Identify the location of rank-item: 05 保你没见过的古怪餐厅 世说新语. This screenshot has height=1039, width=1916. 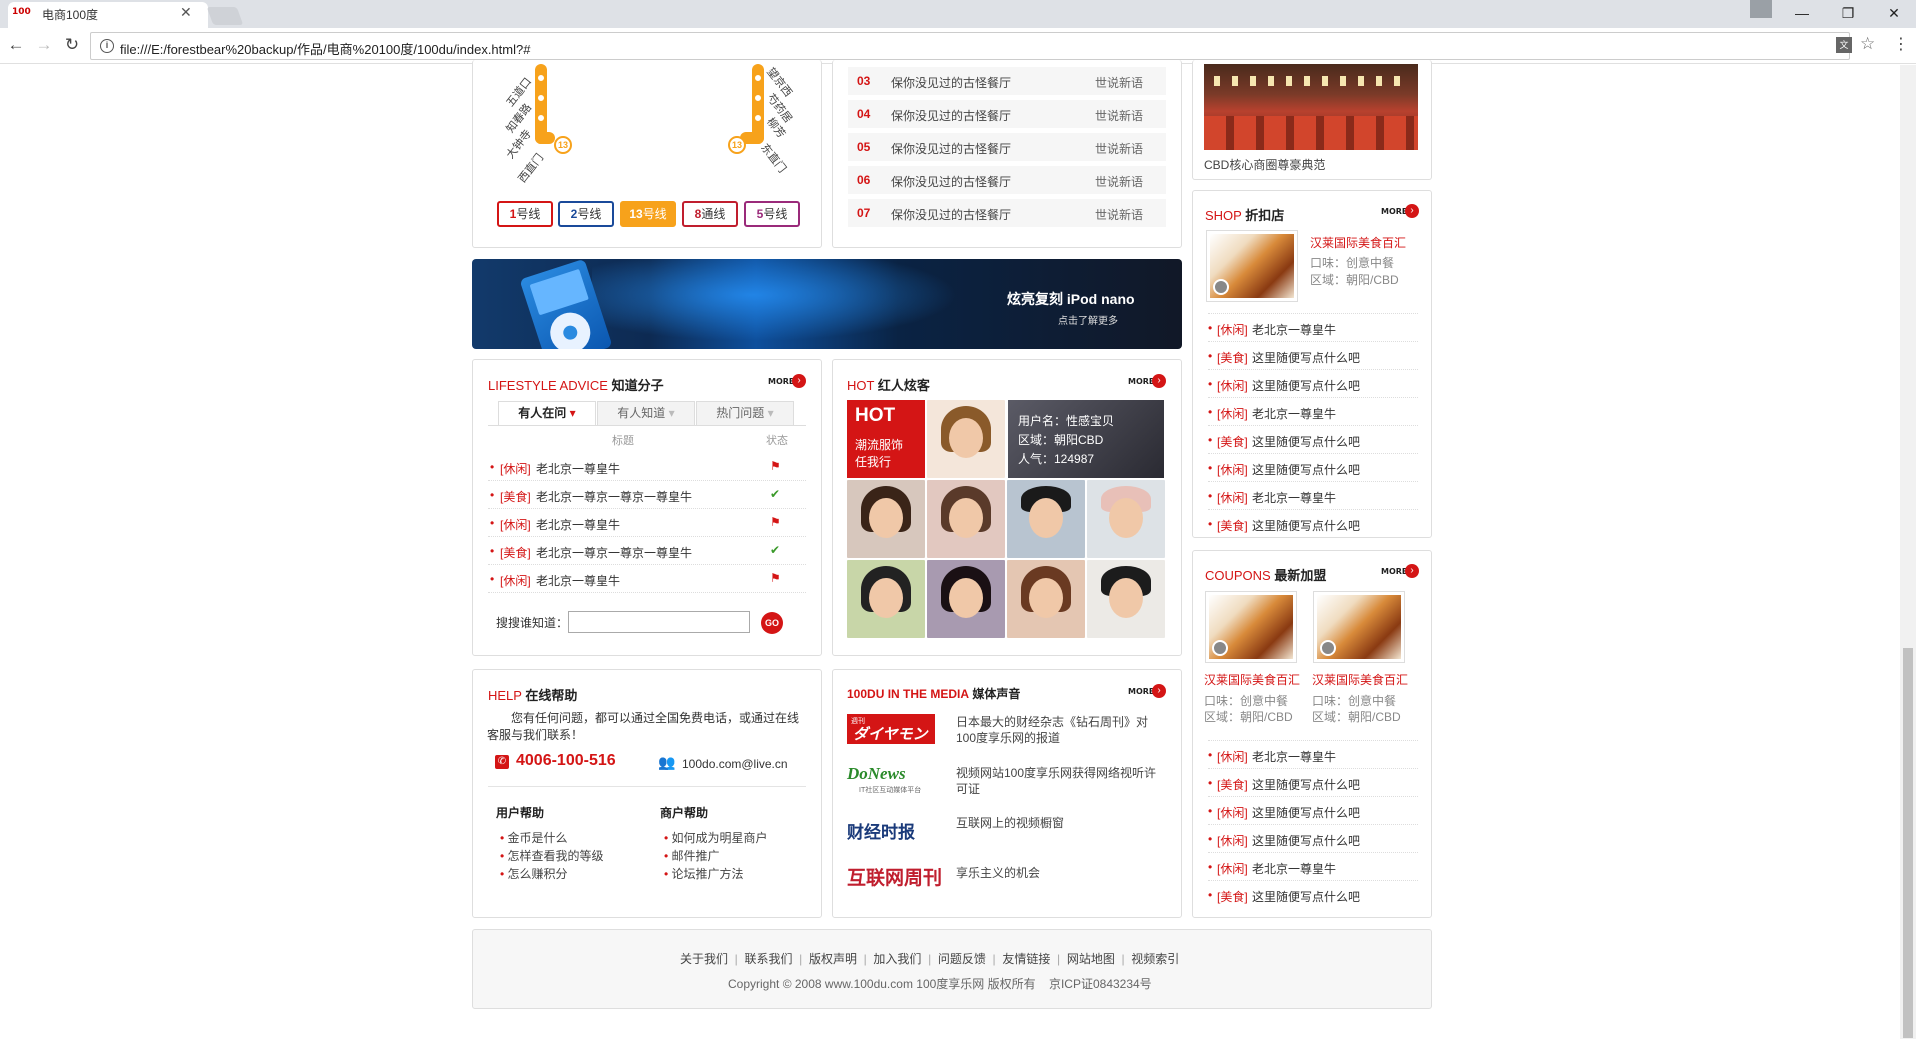
(1007, 147).